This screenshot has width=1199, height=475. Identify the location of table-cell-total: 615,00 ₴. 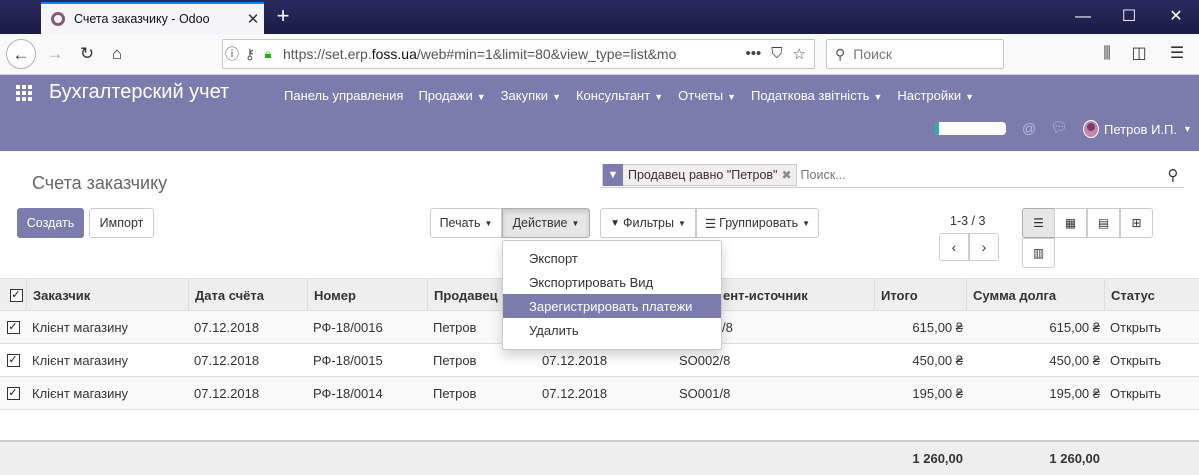
(937, 327).